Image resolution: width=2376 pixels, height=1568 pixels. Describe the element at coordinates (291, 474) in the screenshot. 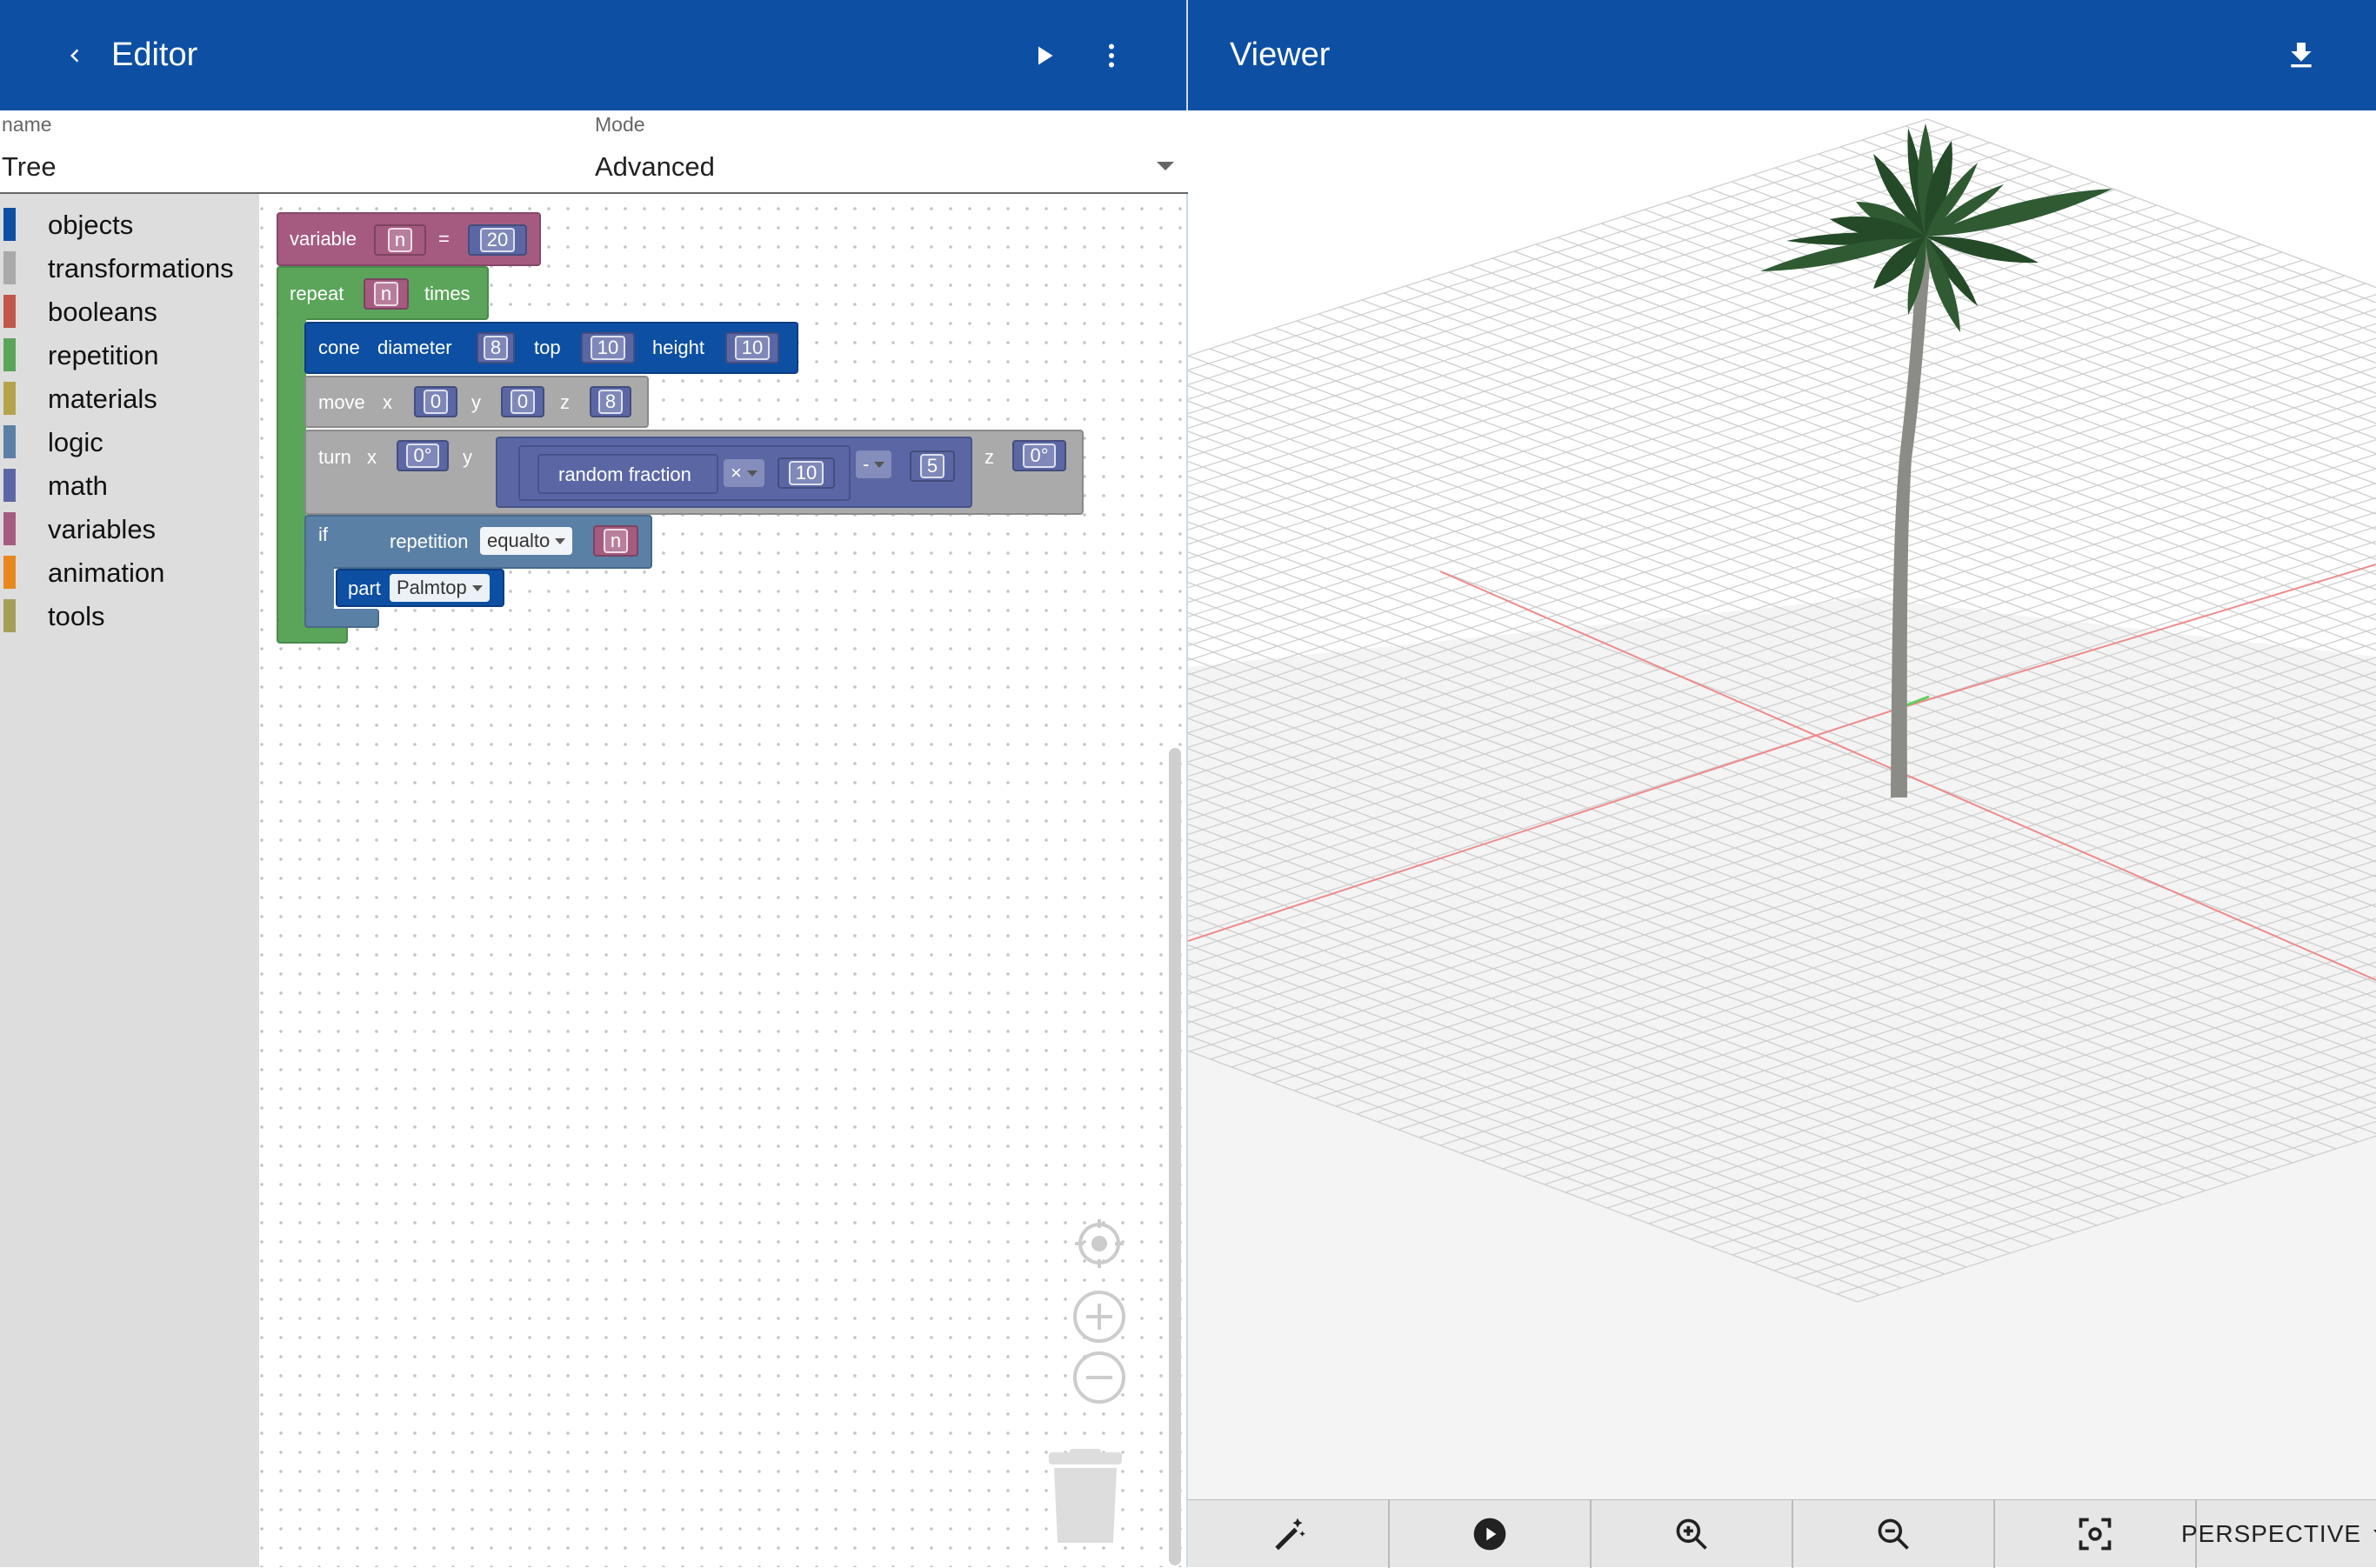

I see `repeat-block-arm` at that location.